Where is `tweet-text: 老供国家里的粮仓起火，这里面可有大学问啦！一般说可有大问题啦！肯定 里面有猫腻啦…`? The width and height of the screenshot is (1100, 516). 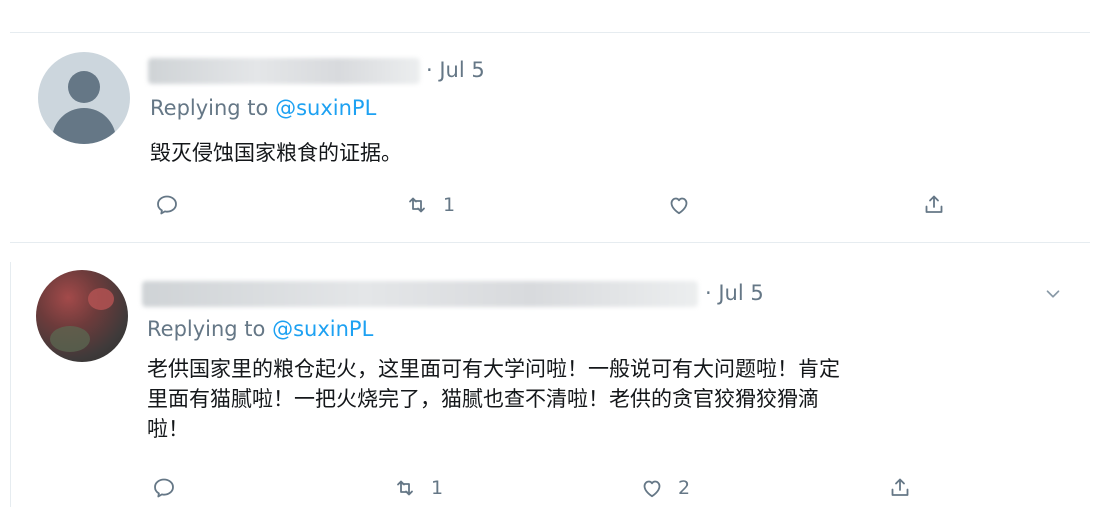 tweet-text: 老供国家里的粮仓起火，这里面可有大学问啦！一般说可有大问题啦！肯定 里面有猫腻啦… is located at coordinates (607, 399).